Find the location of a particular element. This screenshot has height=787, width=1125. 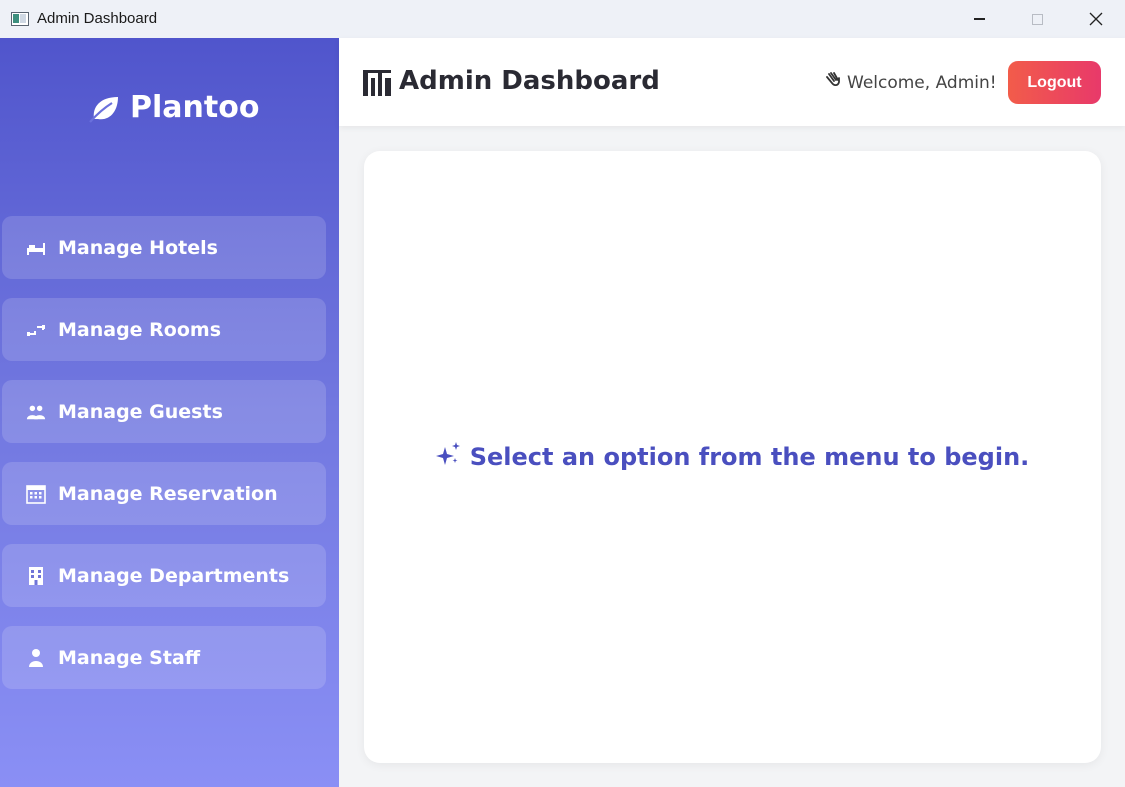

welcome-text: Welcome, Admin! is located at coordinates (922, 82).